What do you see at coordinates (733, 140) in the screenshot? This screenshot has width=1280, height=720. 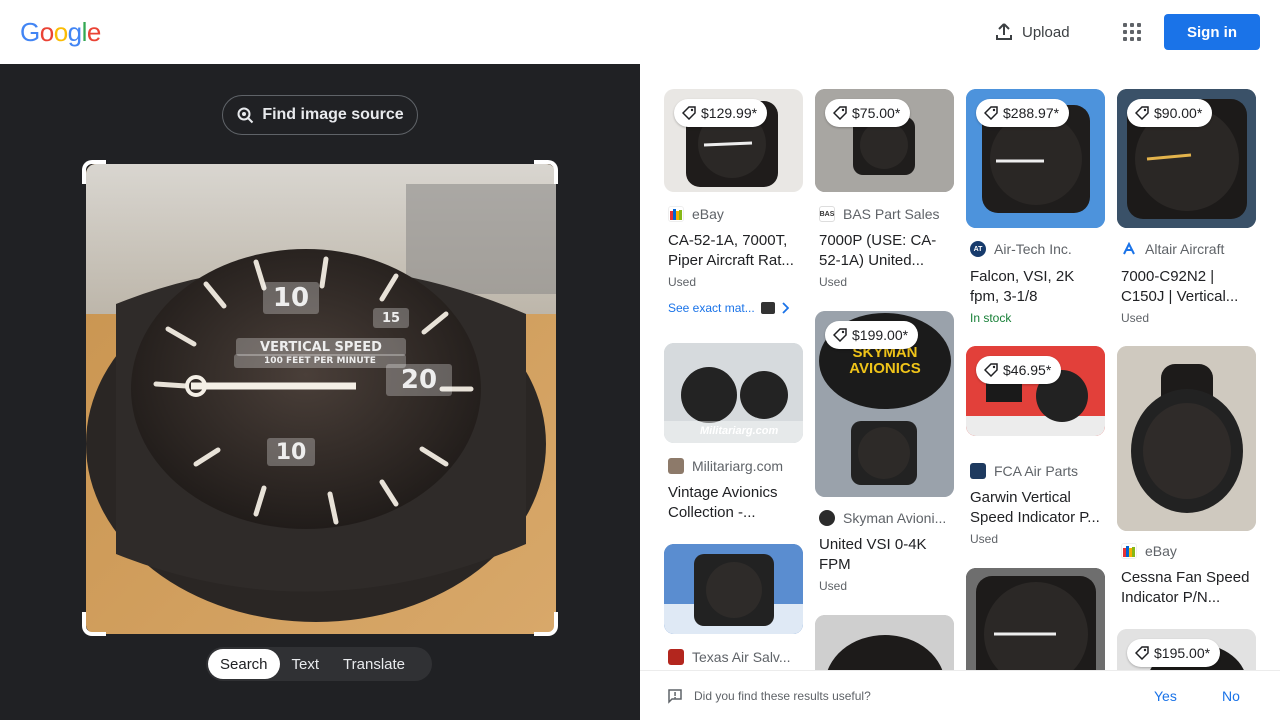 I see `result-thumbnail: $129.99*` at bounding box center [733, 140].